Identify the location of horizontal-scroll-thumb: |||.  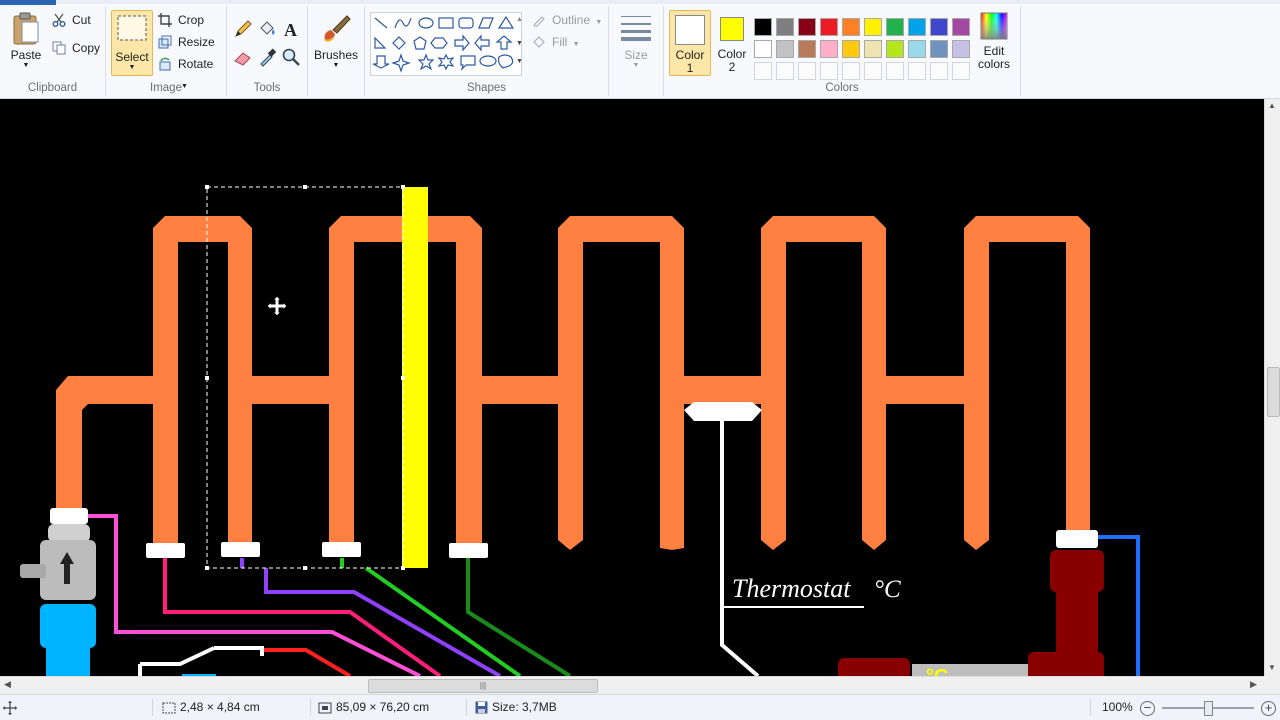
(483, 686).